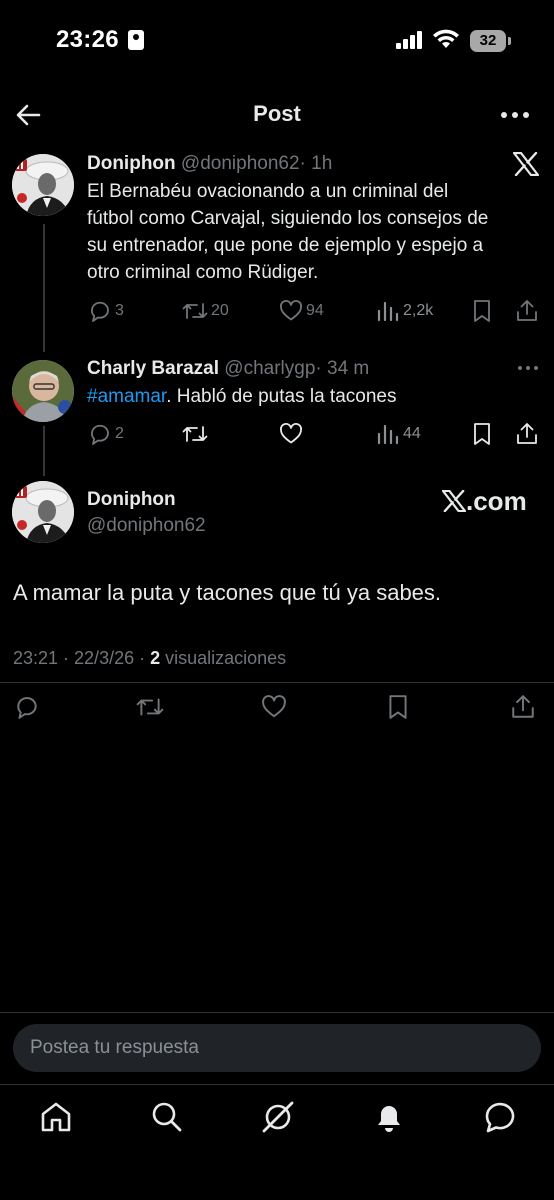 The width and height of the screenshot is (554, 1200). I want to click on home-icon, so click(56, 1117).